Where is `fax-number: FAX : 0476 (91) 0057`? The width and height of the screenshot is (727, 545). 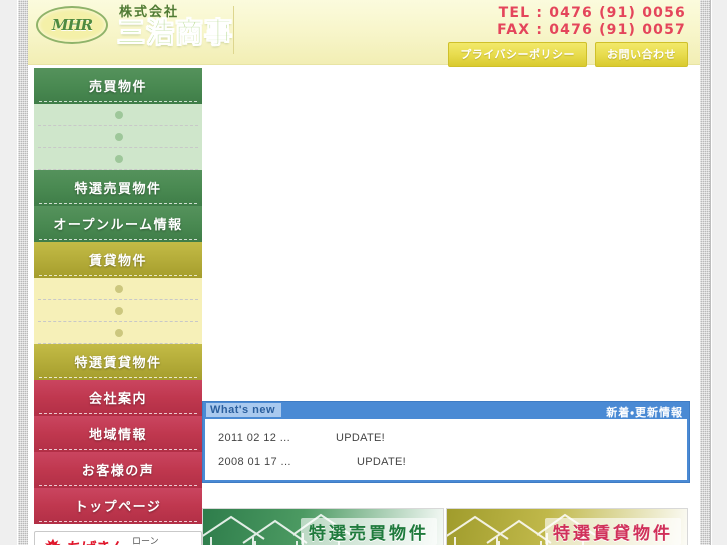 fax-number: FAX : 0476 (91) 0057 is located at coordinates (591, 30).